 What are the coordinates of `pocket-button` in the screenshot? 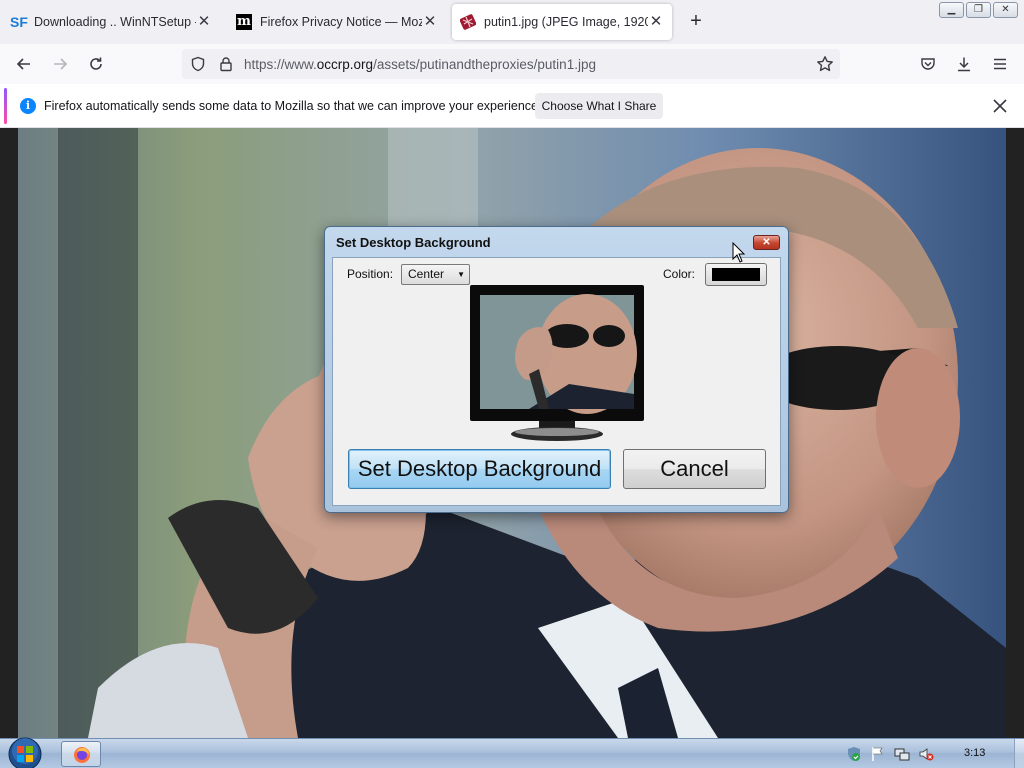 It's located at (928, 64).